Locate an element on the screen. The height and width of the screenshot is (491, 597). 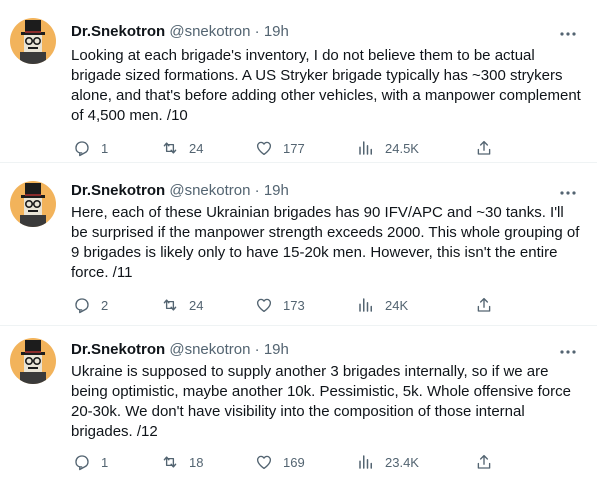
like-count: 173 is located at coordinates (294, 305).